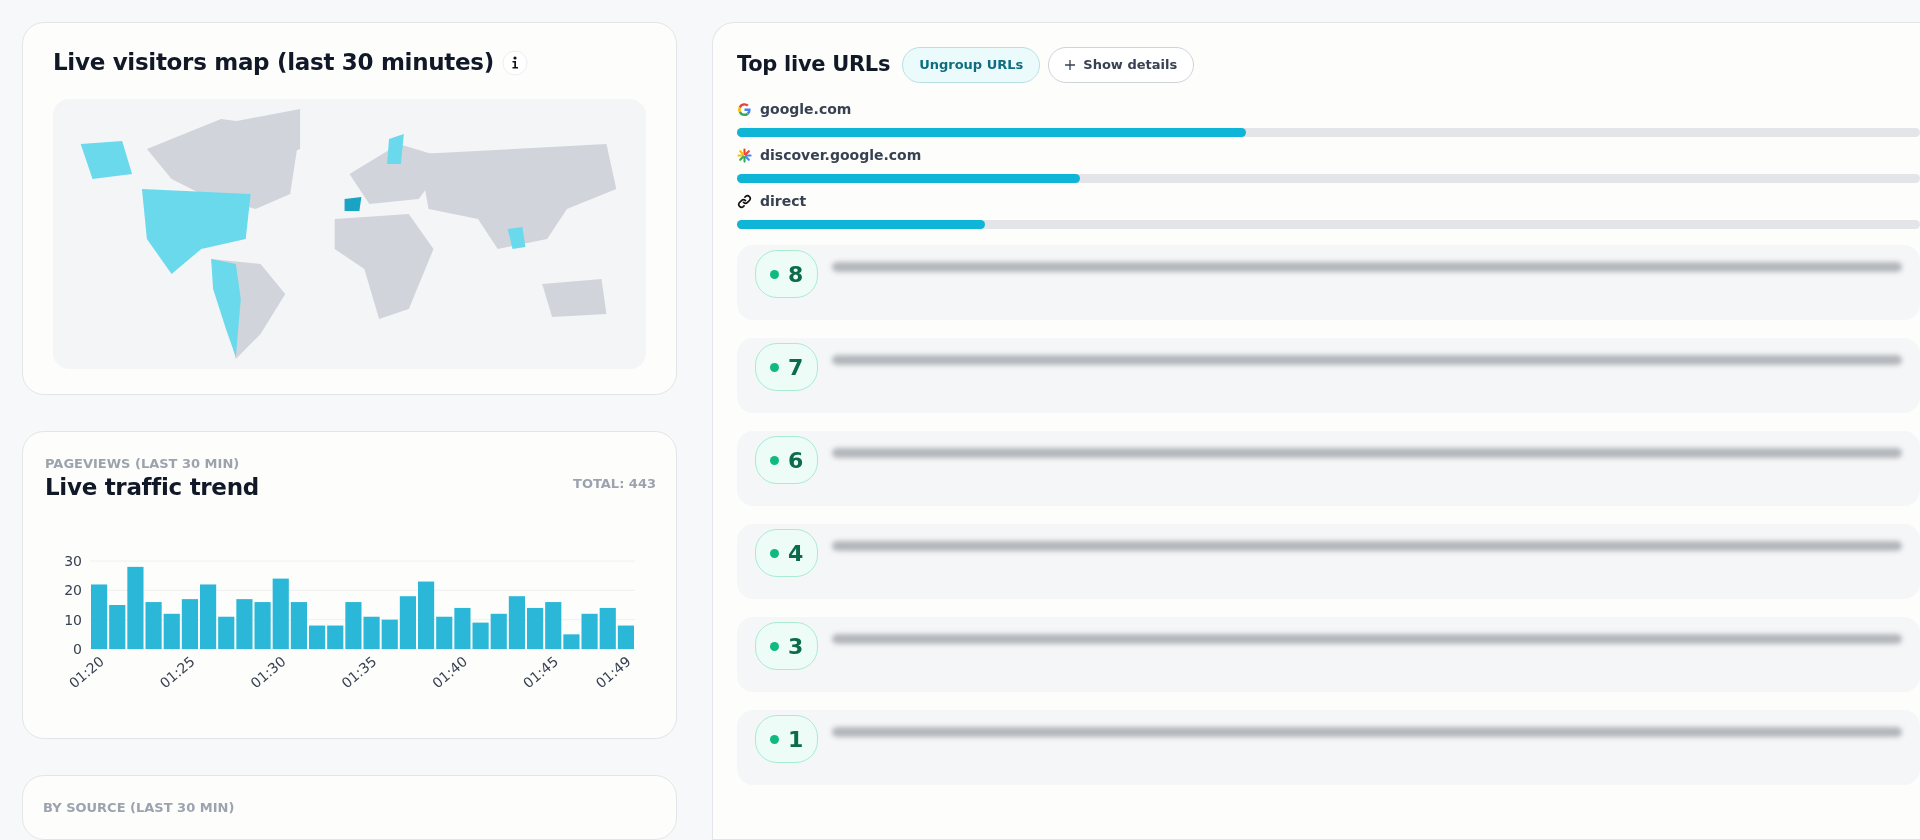  What do you see at coordinates (152, 487) in the screenshot?
I see `card-title: Live traffic trend` at bounding box center [152, 487].